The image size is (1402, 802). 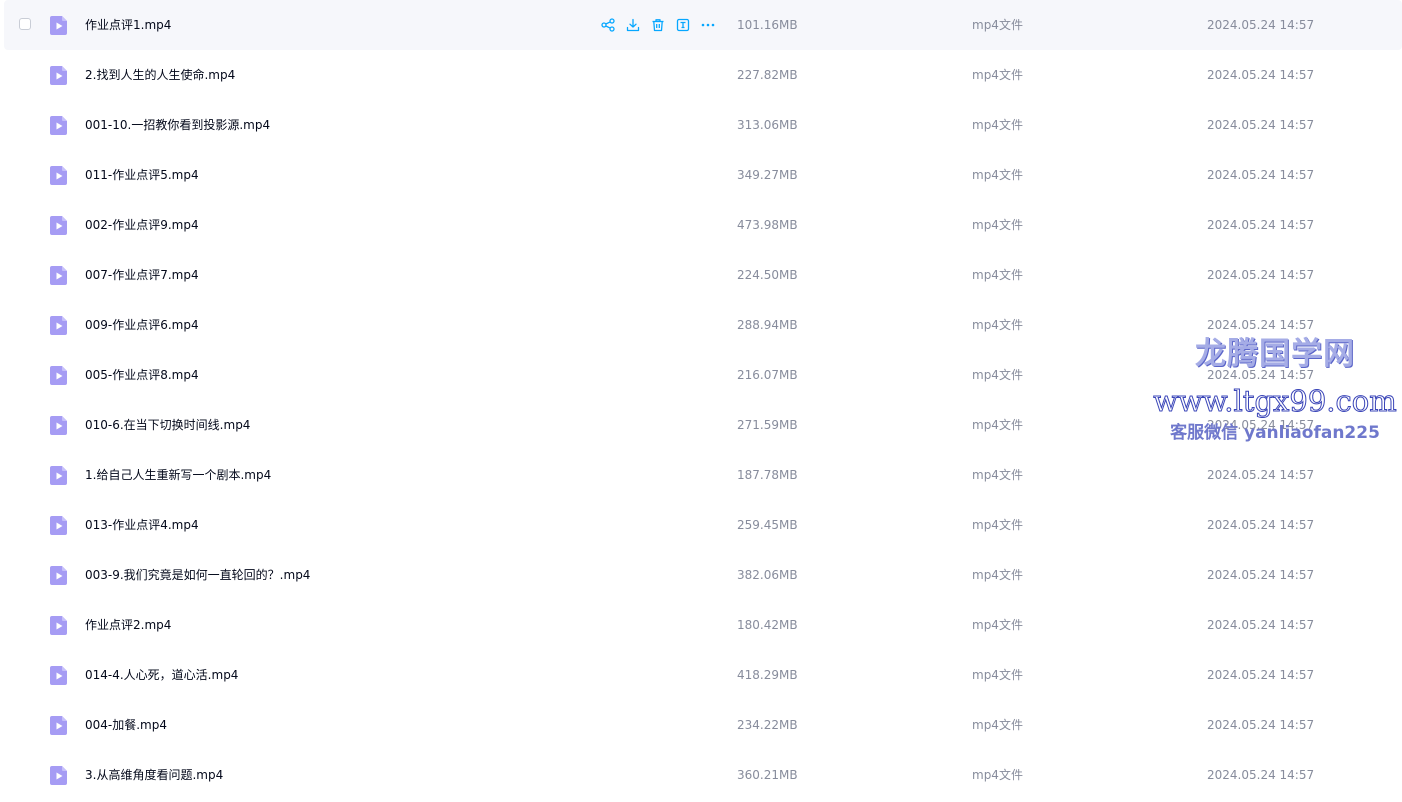 What do you see at coordinates (703, 725) in the screenshot?
I see `table-row: 004-加餐.mp4 234.22MB mp4文件 2024.05.24 14:57` at bounding box center [703, 725].